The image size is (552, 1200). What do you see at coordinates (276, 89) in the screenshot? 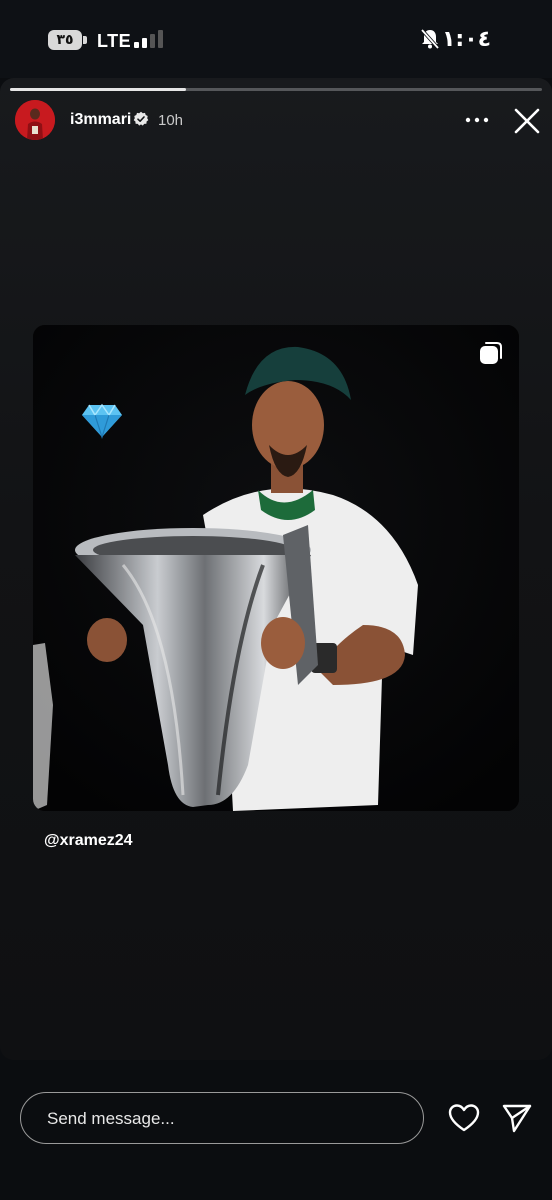
I see `story-progress-bar` at bounding box center [276, 89].